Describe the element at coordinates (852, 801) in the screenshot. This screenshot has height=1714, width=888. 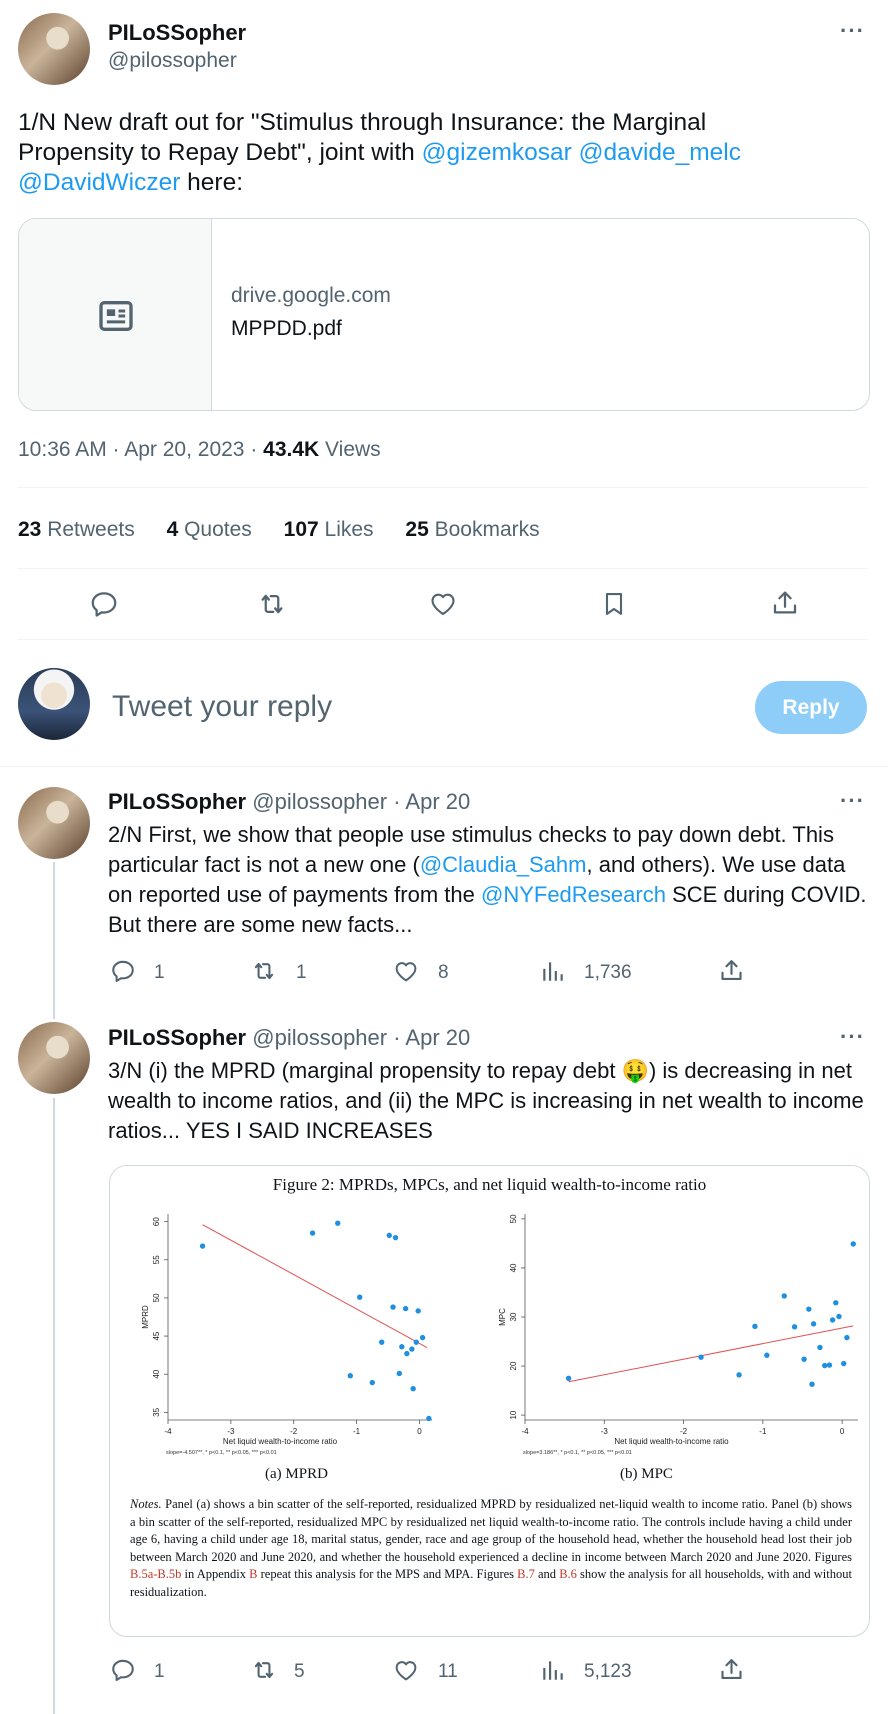
I see `reply1-more-button: ···` at that location.